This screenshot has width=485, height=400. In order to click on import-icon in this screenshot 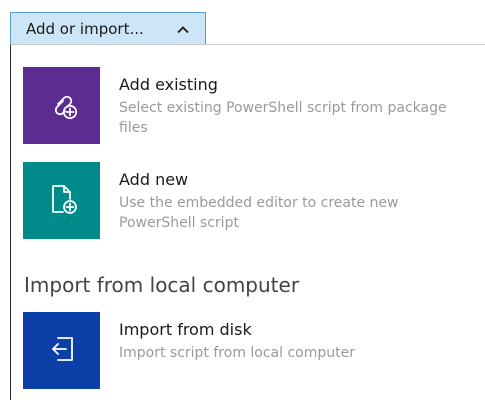, I will do `click(62, 351)`.